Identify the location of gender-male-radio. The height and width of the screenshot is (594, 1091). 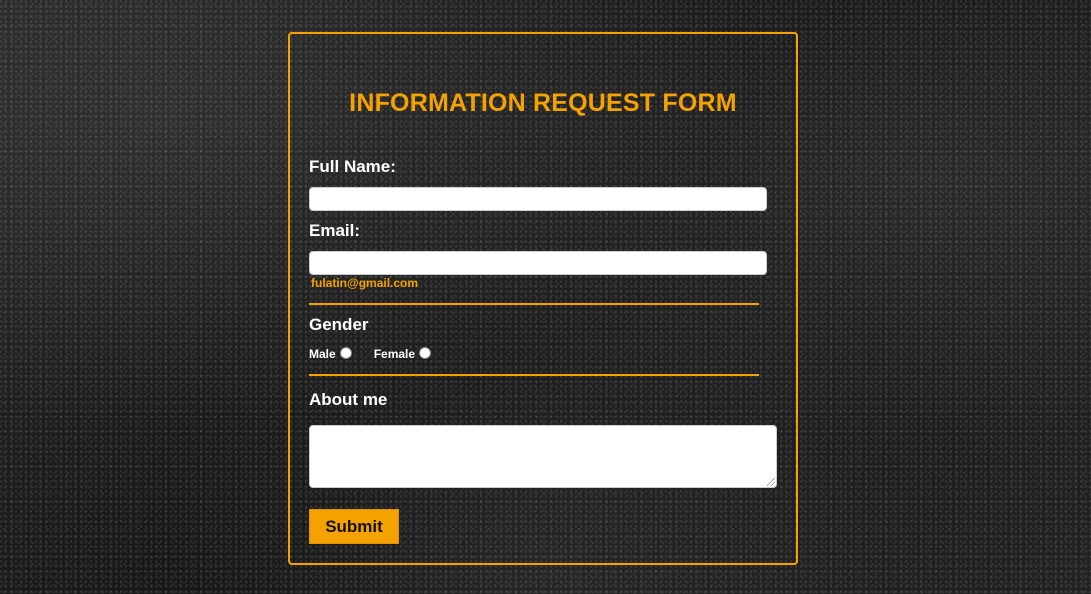
(345, 352).